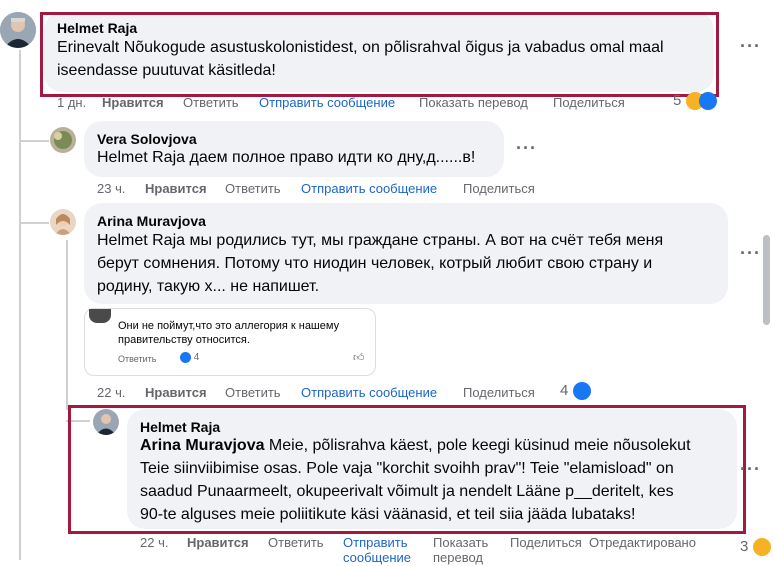 This screenshot has width=773, height=566. I want to click on translate-line: перевод, so click(458, 557).